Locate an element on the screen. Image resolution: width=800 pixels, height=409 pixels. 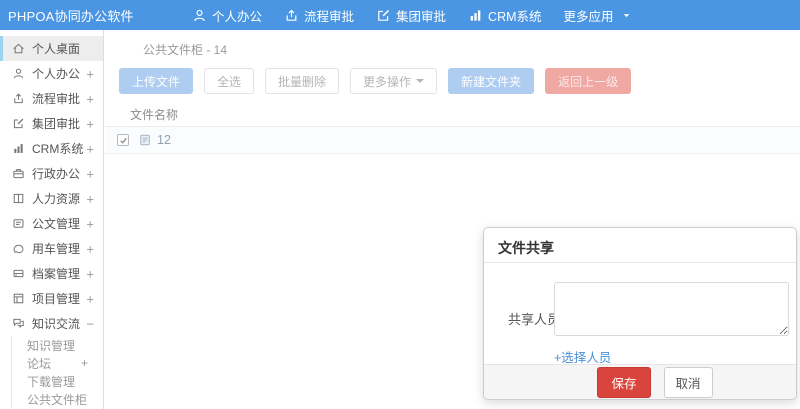
toolbar-button-5: 新建文件夹 is located at coordinates (491, 81).